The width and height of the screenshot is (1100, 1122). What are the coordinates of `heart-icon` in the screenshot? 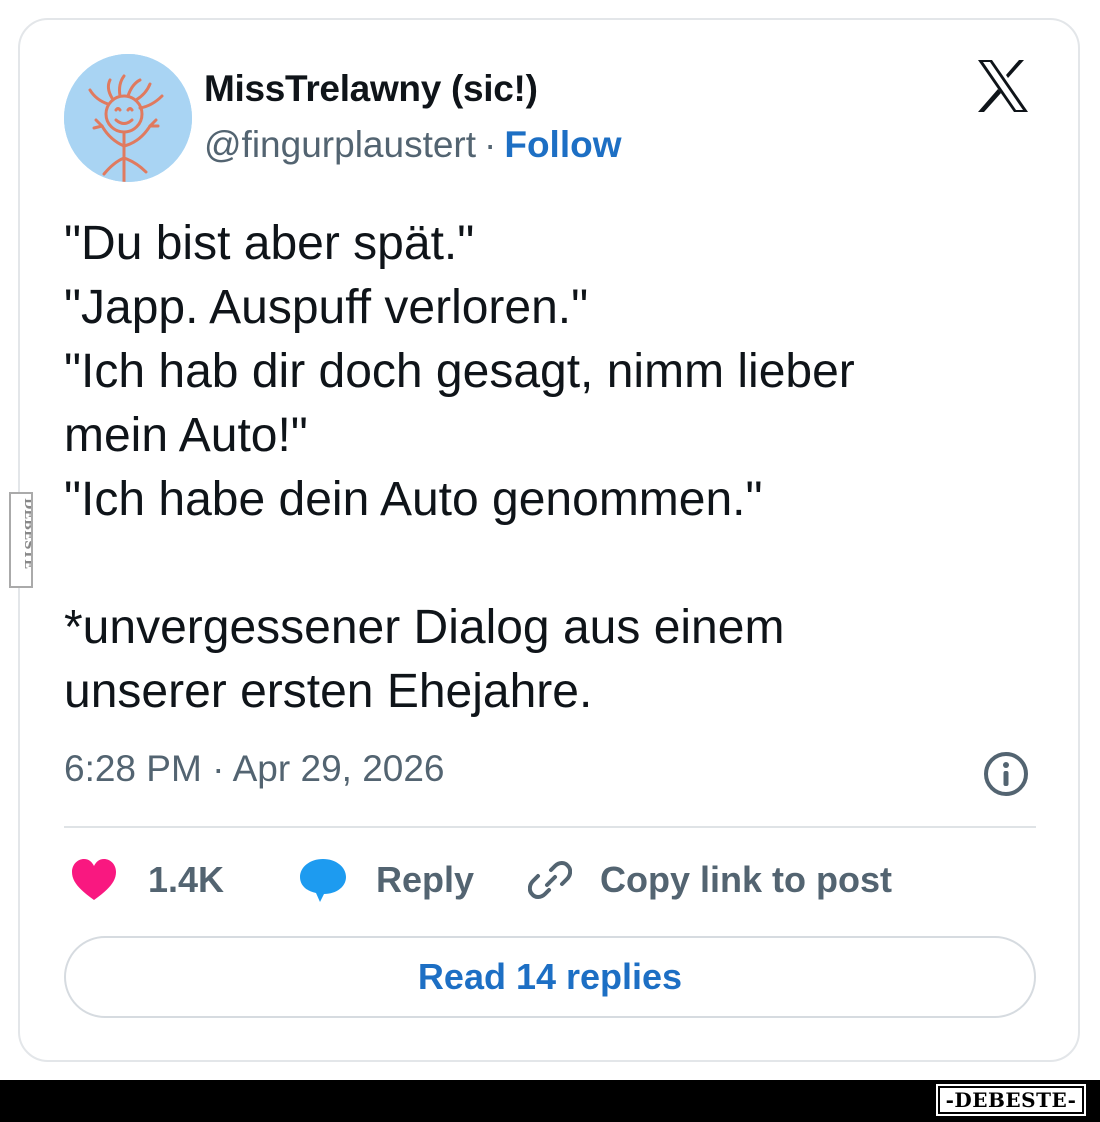 It's located at (94, 879).